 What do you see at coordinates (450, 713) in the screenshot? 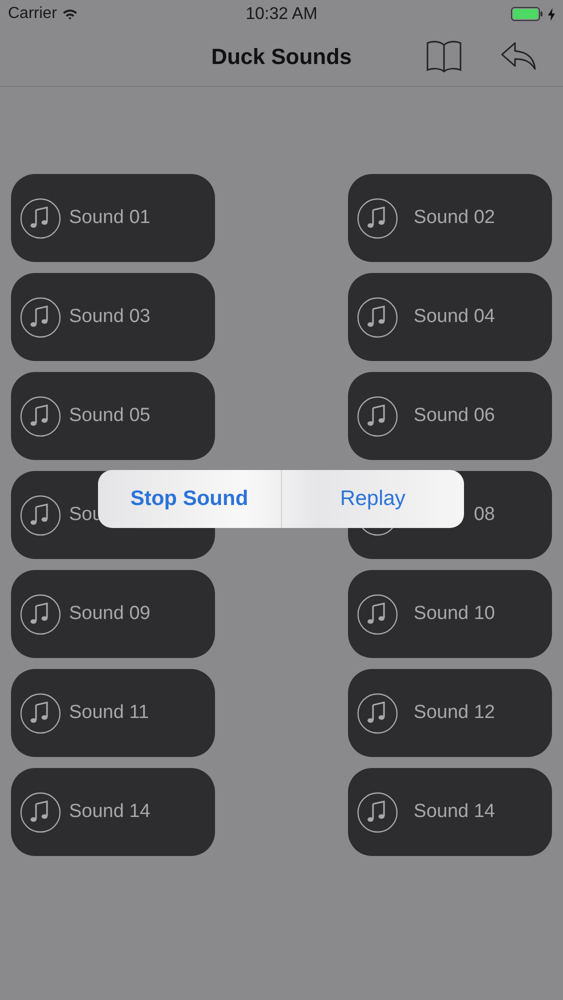
I see `sound-button: Sound 12` at bounding box center [450, 713].